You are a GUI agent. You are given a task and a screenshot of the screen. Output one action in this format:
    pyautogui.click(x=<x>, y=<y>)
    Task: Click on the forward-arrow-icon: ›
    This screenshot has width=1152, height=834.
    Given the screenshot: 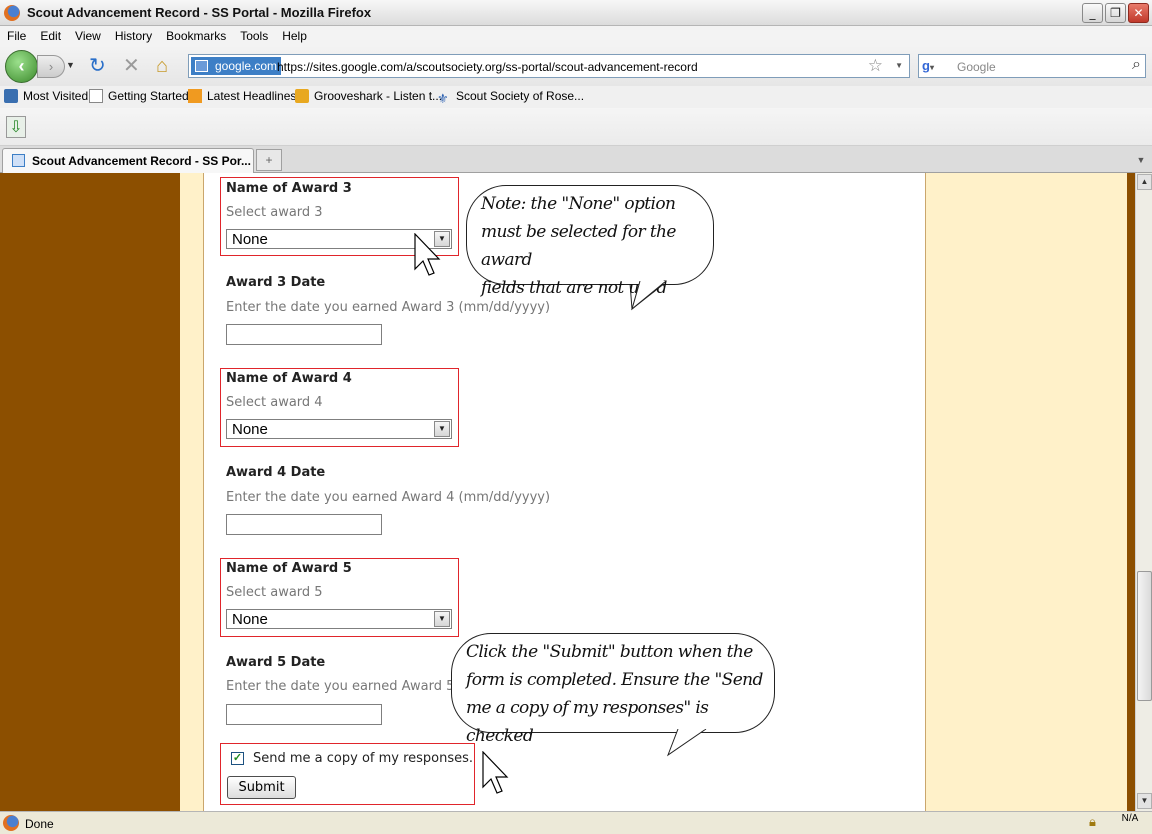 What is the action you would take?
    pyautogui.click(x=51, y=66)
    